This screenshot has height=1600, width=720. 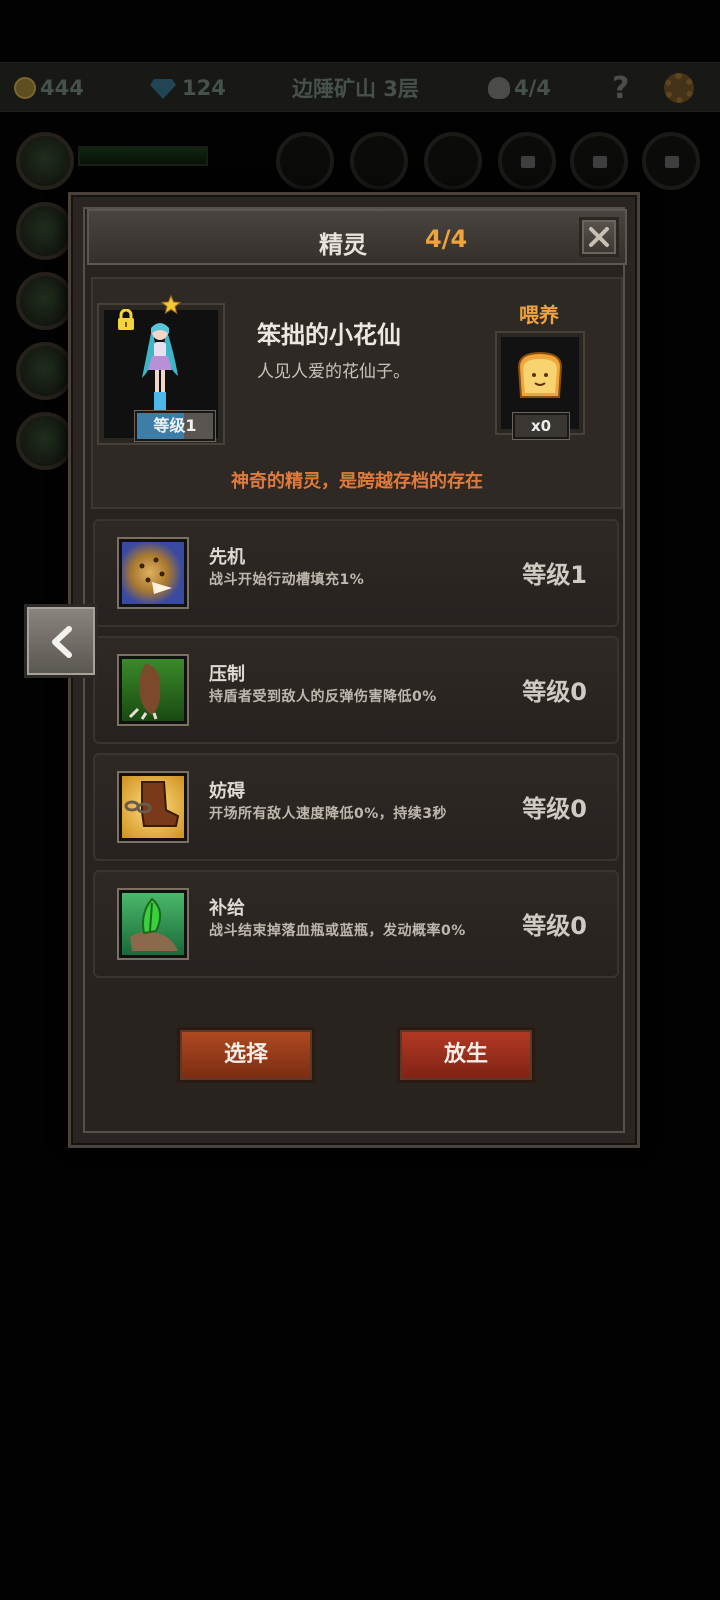 What do you see at coordinates (287, 580) in the screenshot?
I see `skill-description: 战斗开始行动槽填充1%` at bounding box center [287, 580].